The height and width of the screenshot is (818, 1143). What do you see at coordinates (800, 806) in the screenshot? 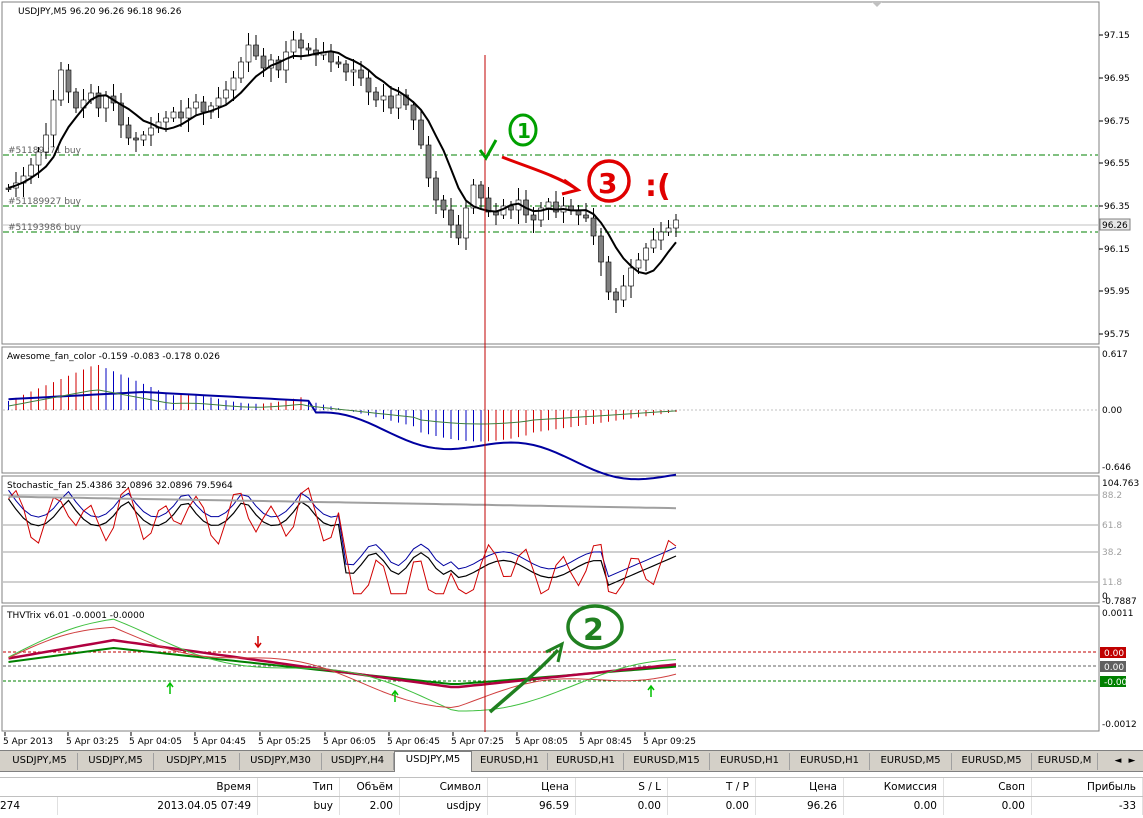
I see `order-cell: 96.26` at bounding box center [800, 806].